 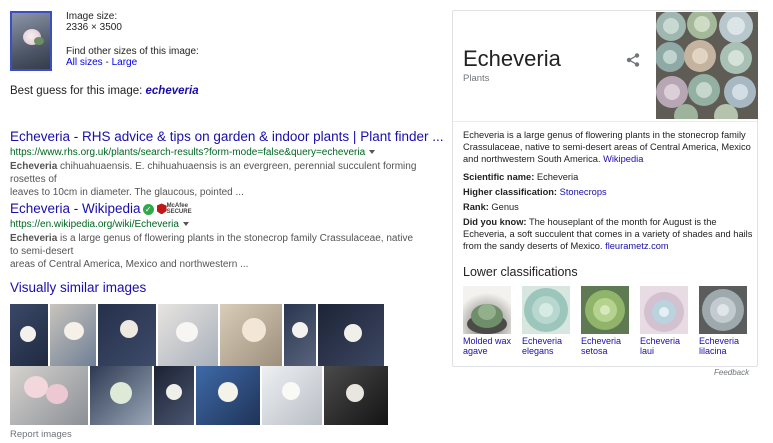 I want to click on lower-classification-item: Molded wax agave, so click(x=488, y=321).